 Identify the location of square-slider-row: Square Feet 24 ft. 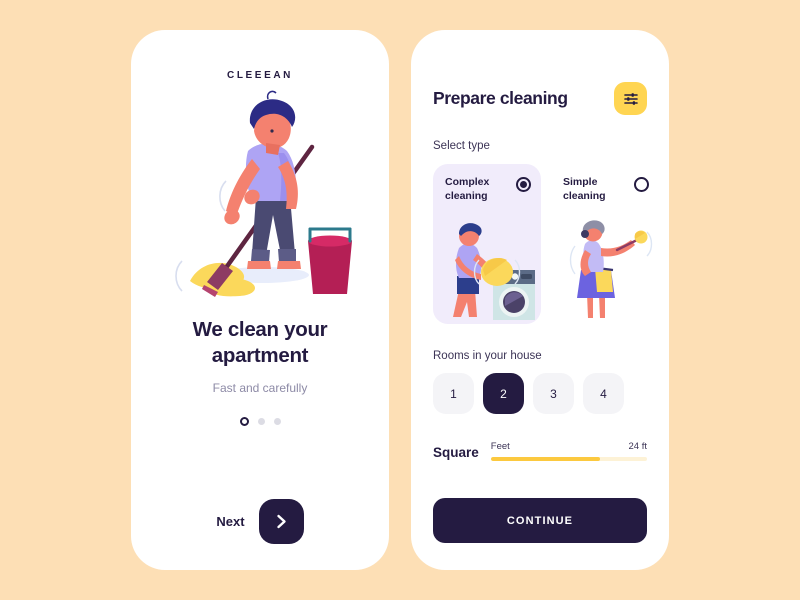
(540, 451).